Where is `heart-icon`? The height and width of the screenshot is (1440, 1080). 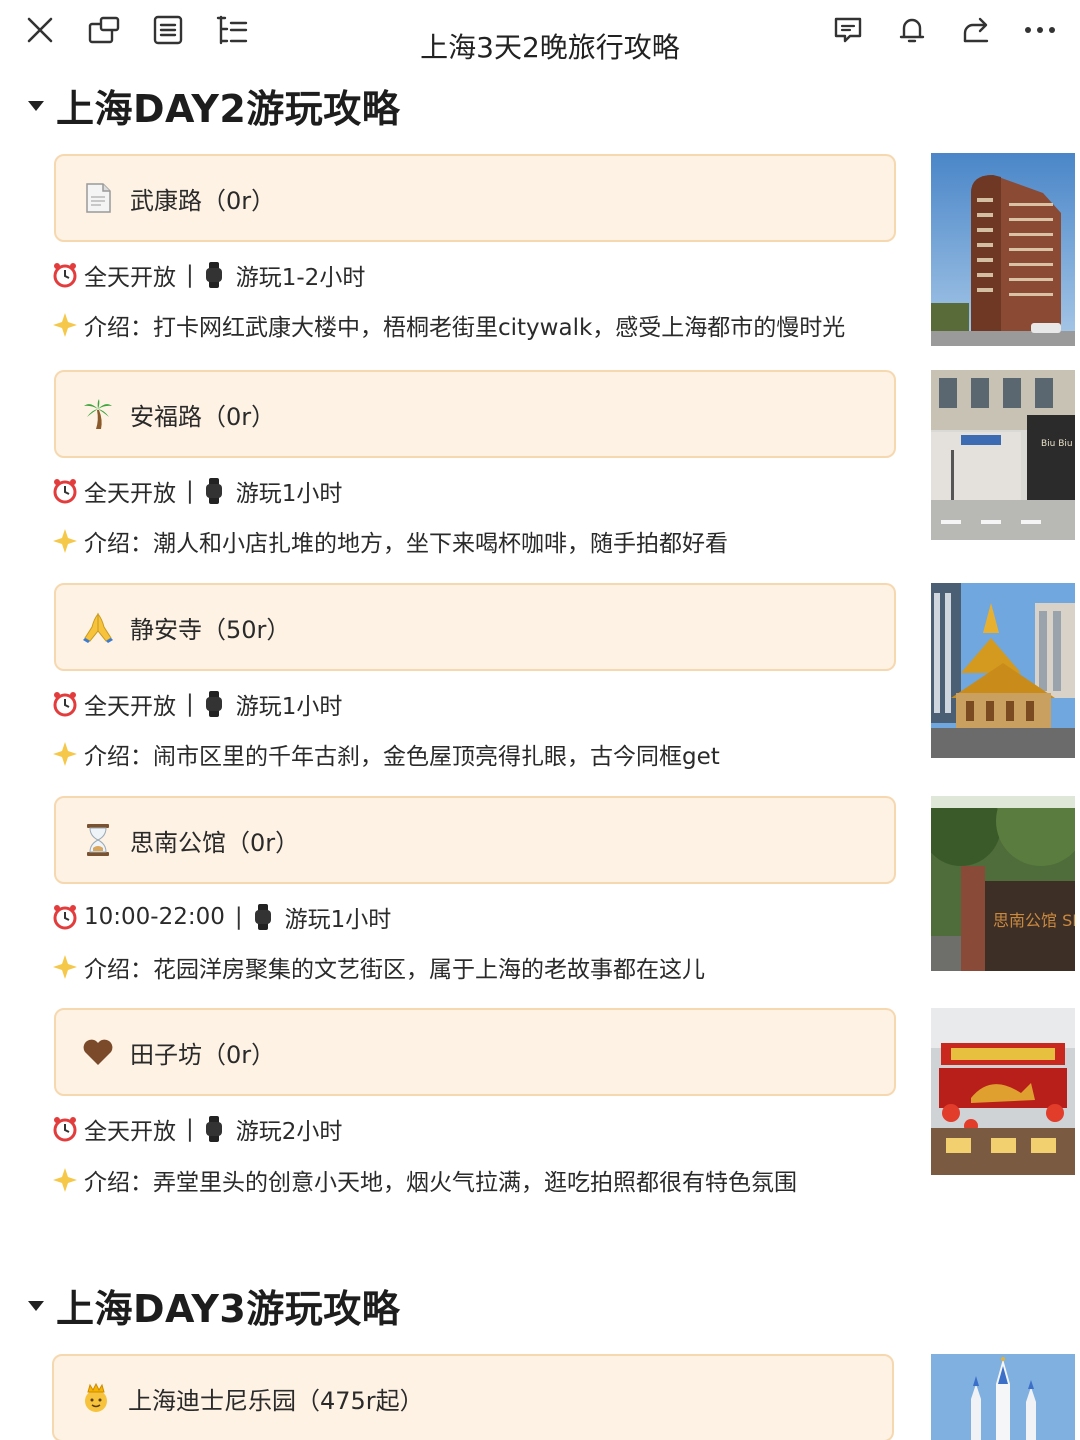 heart-icon is located at coordinates (98, 1052).